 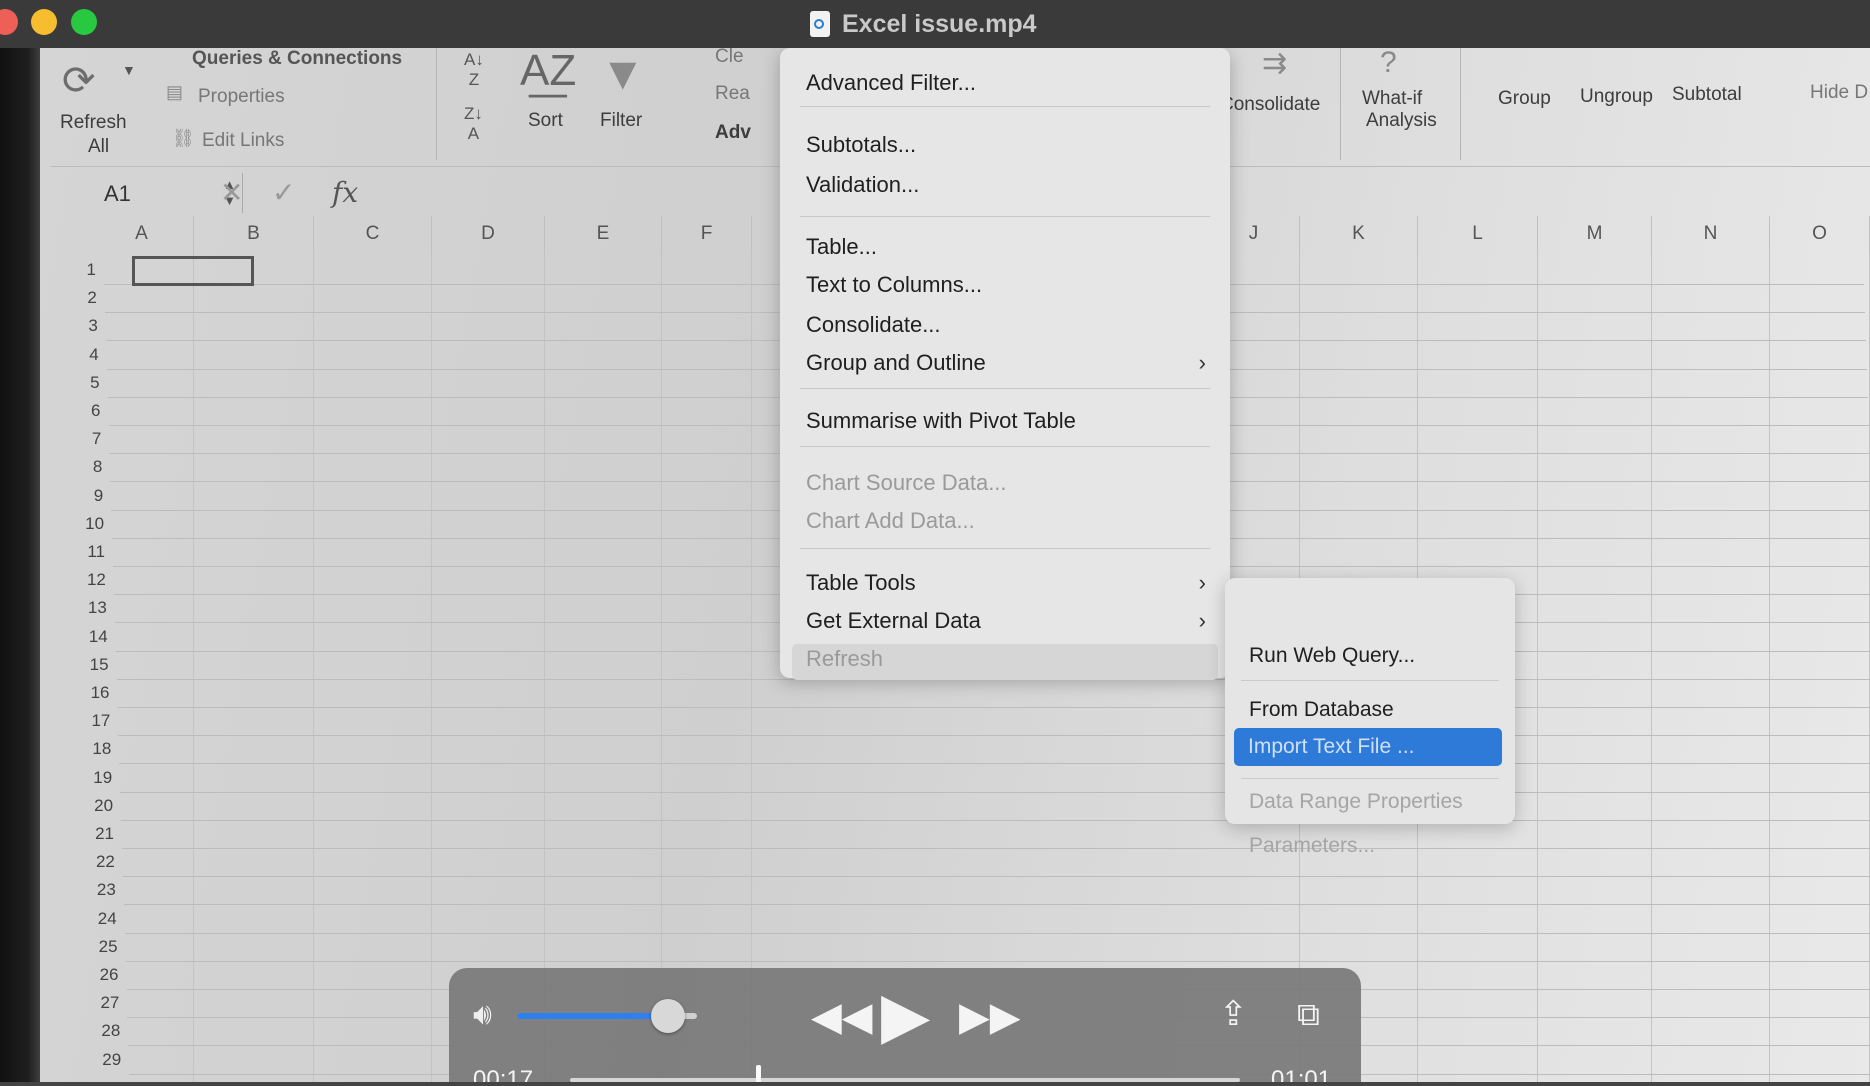 I want to click on column-header-k: K, so click(x=1359, y=234).